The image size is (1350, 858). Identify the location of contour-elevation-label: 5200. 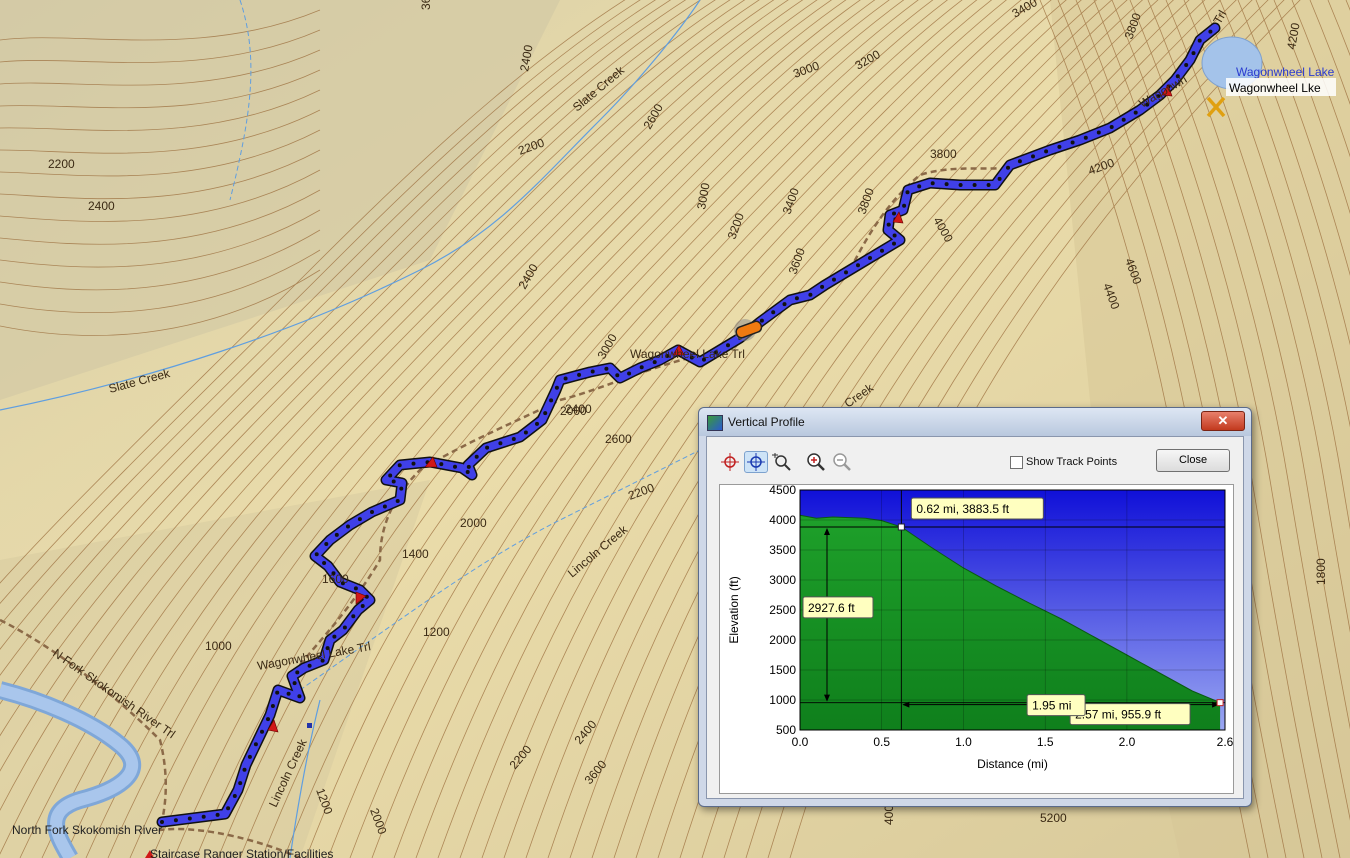
(1053, 818).